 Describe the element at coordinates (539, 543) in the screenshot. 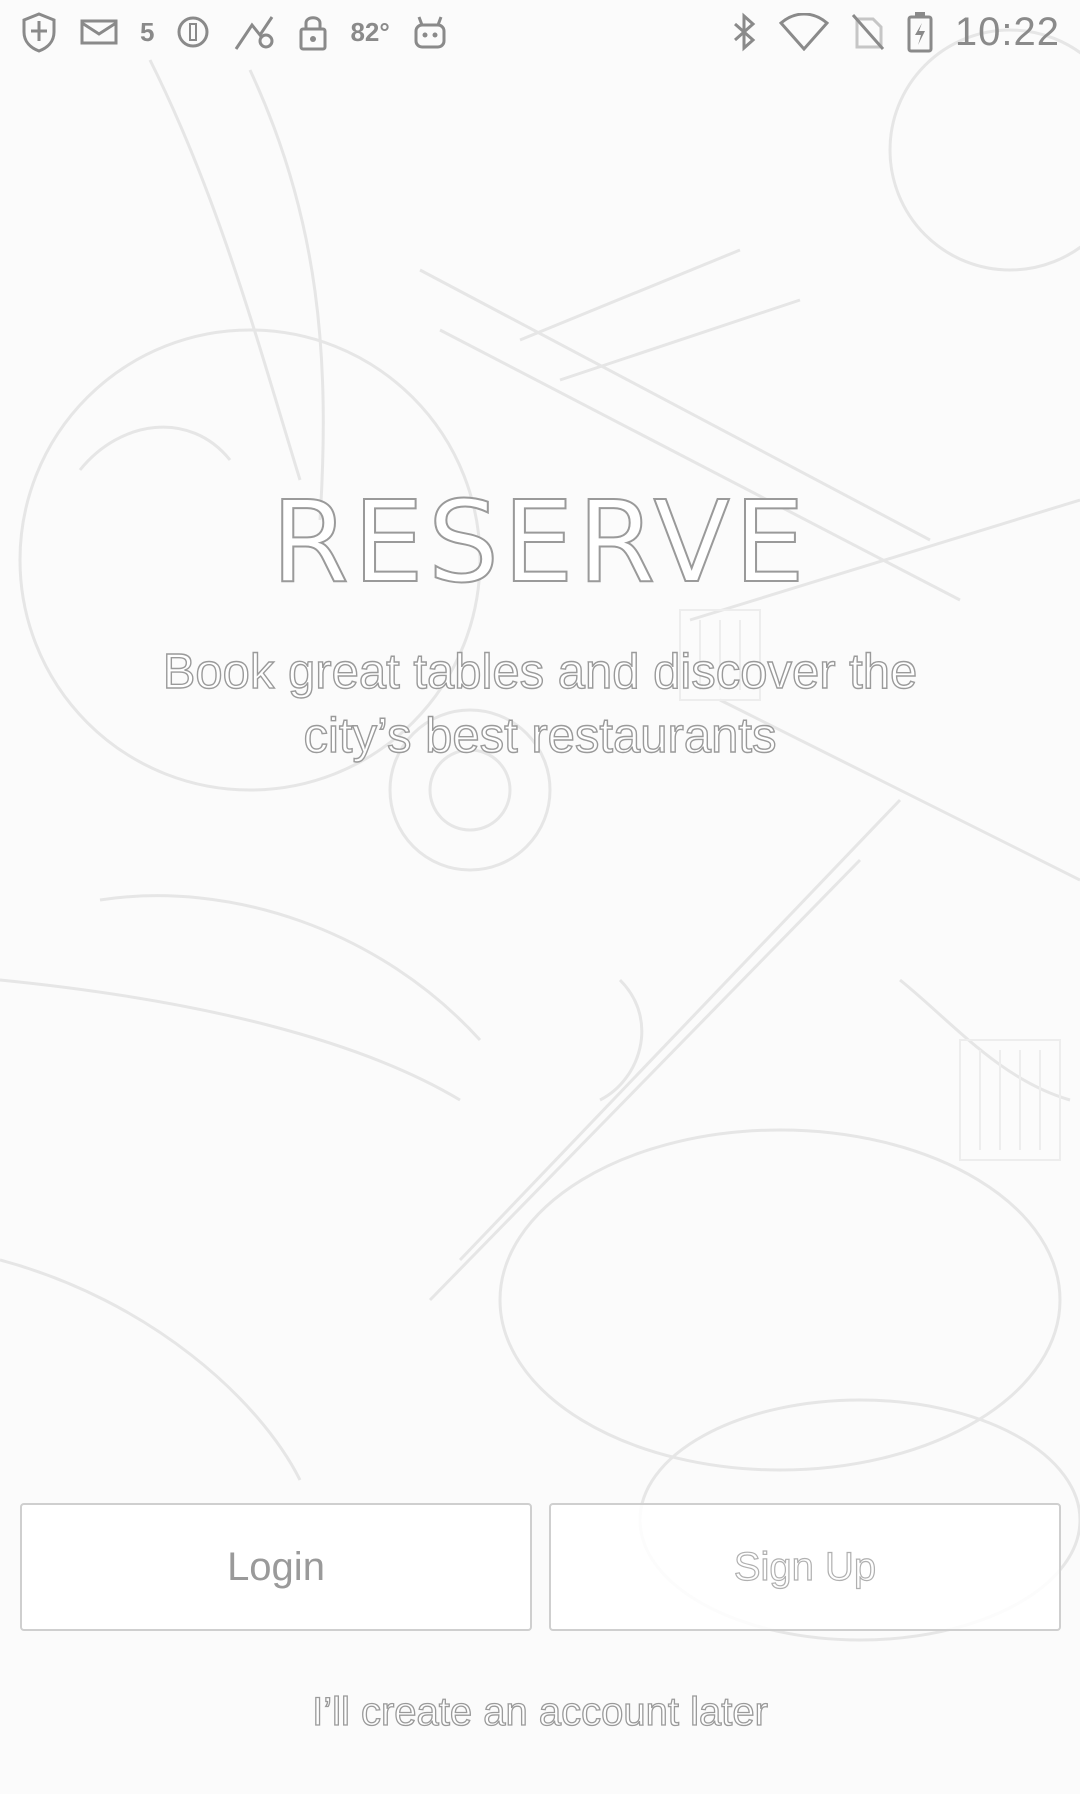

I see `brand-title: RESERVE` at that location.